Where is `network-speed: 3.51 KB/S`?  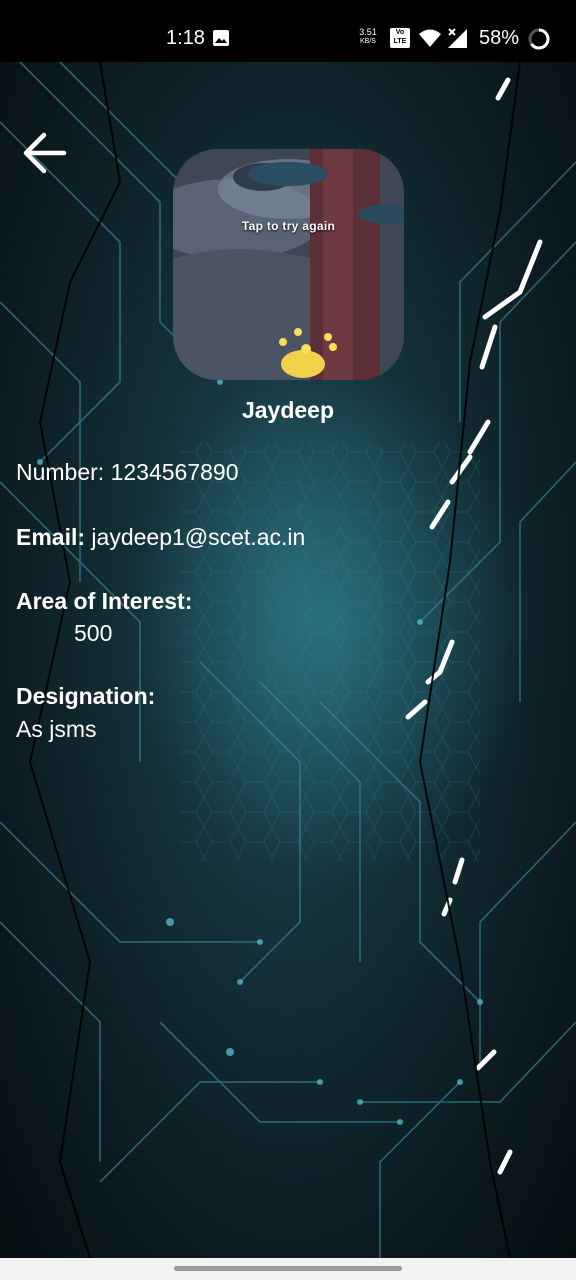
network-speed: 3.51 KB/S is located at coordinates (368, 36).